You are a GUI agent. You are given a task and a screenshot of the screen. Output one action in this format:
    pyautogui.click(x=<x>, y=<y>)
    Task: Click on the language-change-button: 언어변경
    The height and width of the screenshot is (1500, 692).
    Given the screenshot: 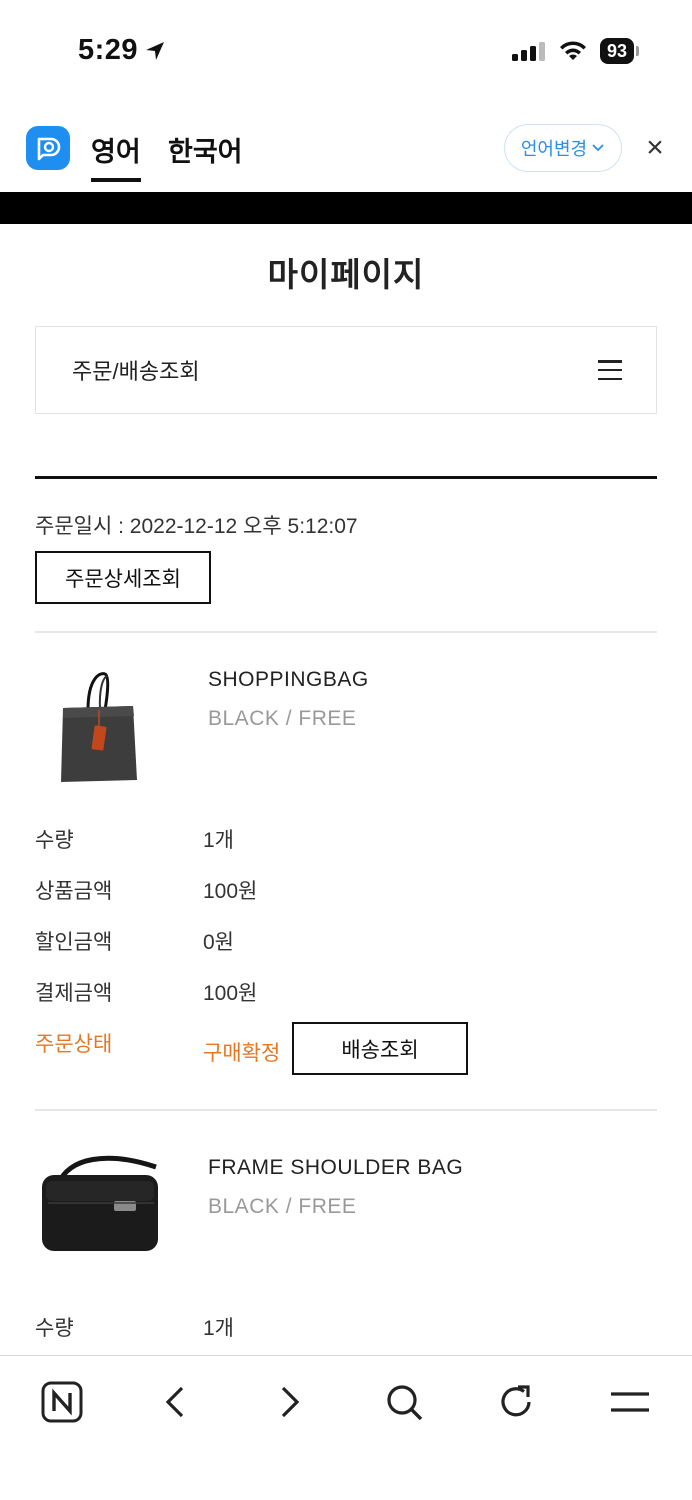 What is the action you would take?
    pyautogui.click(x=563, y=148)
    